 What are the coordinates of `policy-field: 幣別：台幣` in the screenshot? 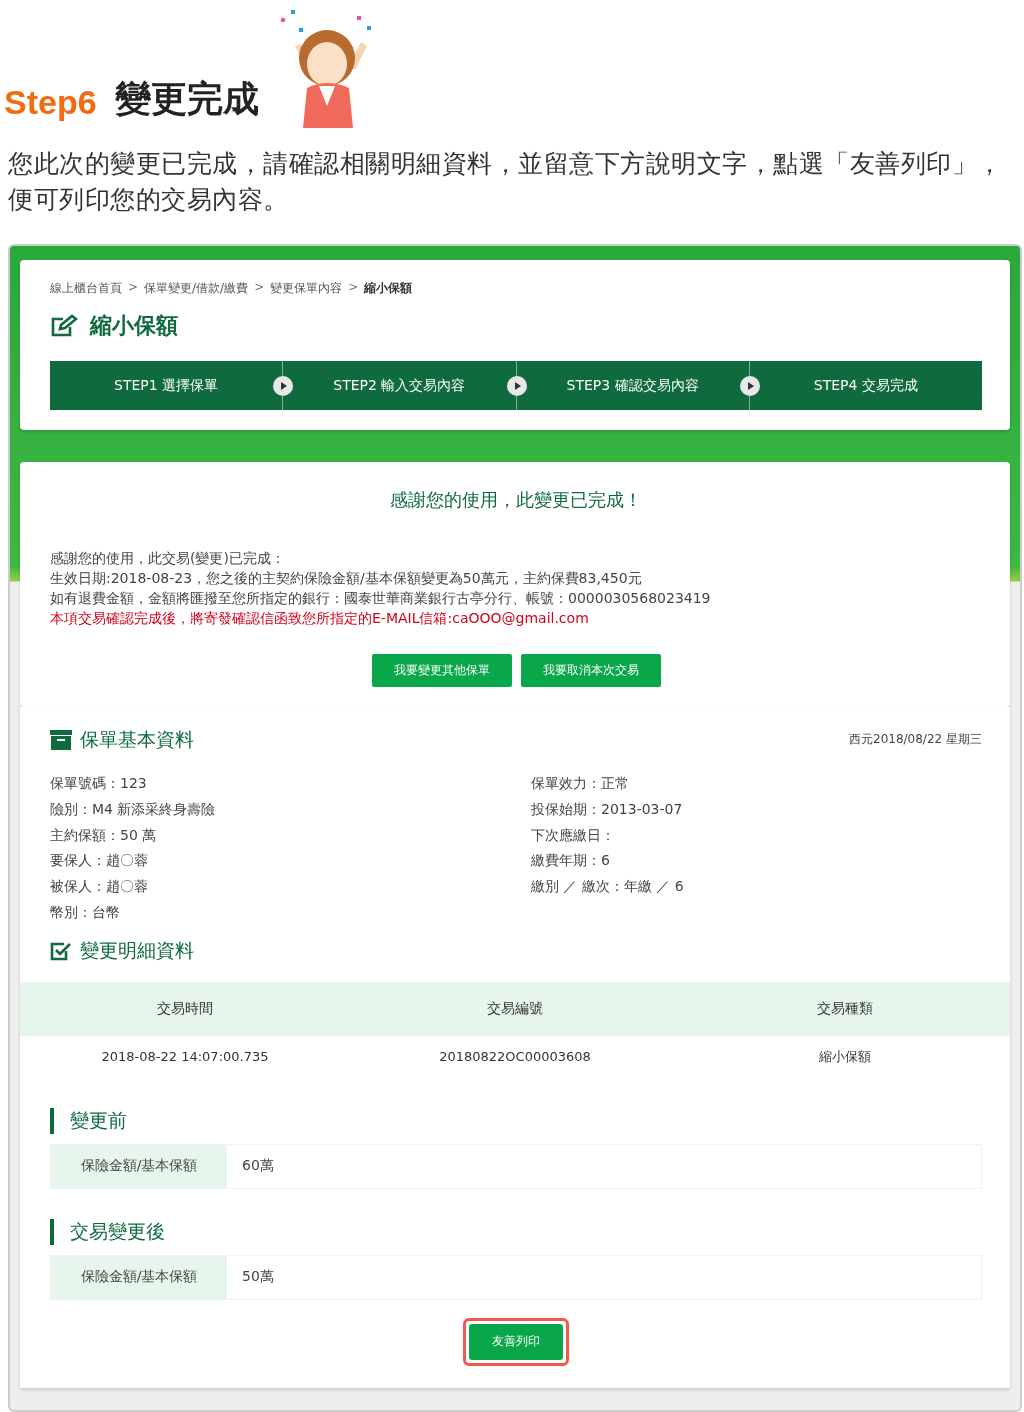 It's located at (290, 913).